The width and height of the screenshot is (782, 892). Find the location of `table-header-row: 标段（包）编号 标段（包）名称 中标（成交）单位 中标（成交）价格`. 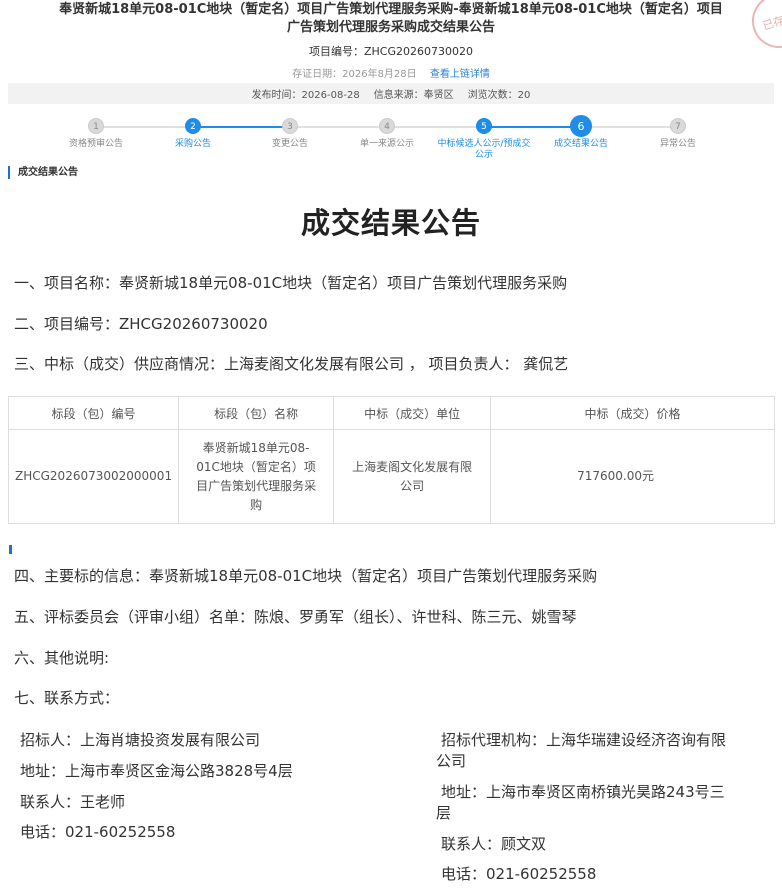

table-header-row: 标段（包）编号 标段（包）名称 中标（成交）单位 中标（成交）价格 is located at coordinates (391, 413).